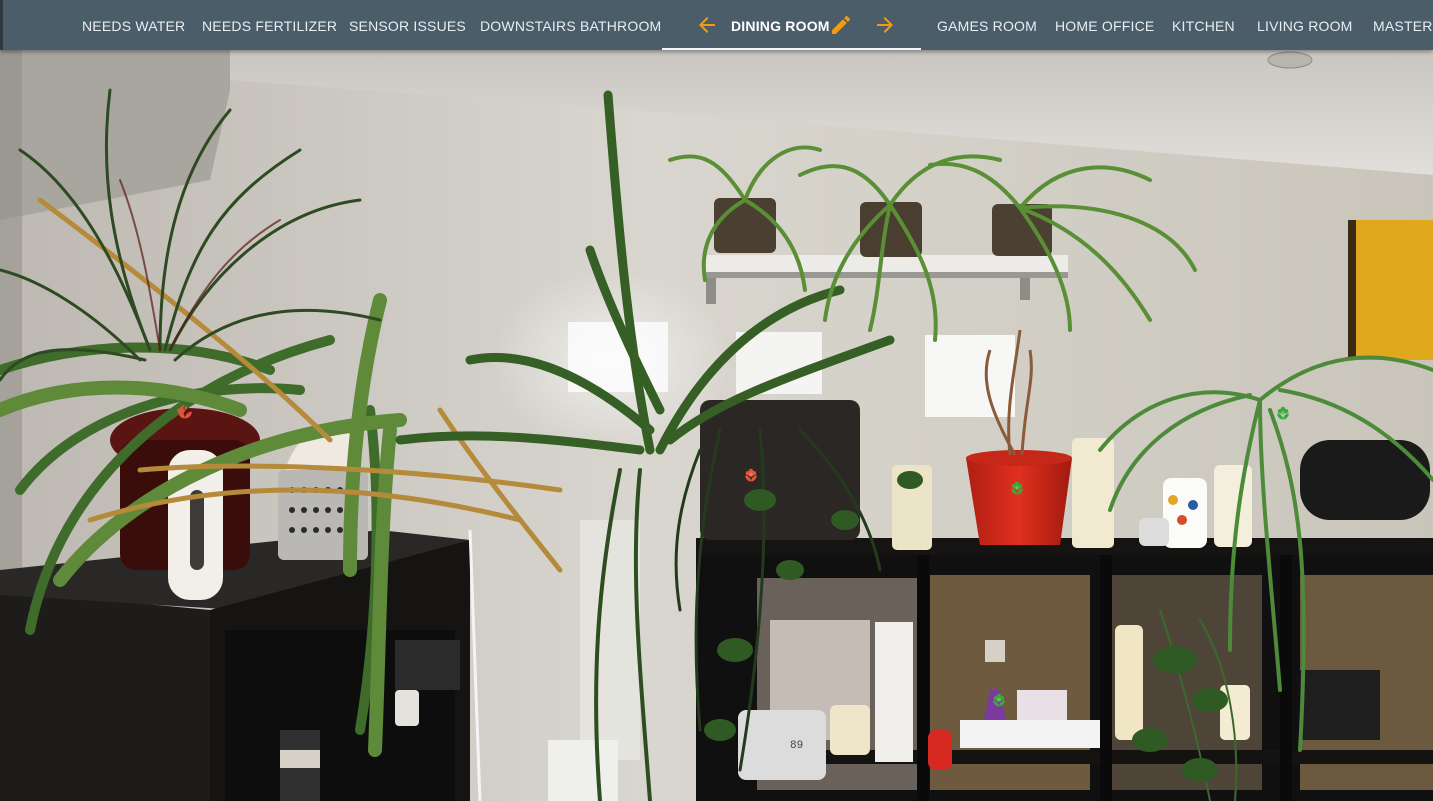  Describe the element at coordinates (1203, 25) in the screenshot. I see `tab-kitchen: KITCHEN` at that location.